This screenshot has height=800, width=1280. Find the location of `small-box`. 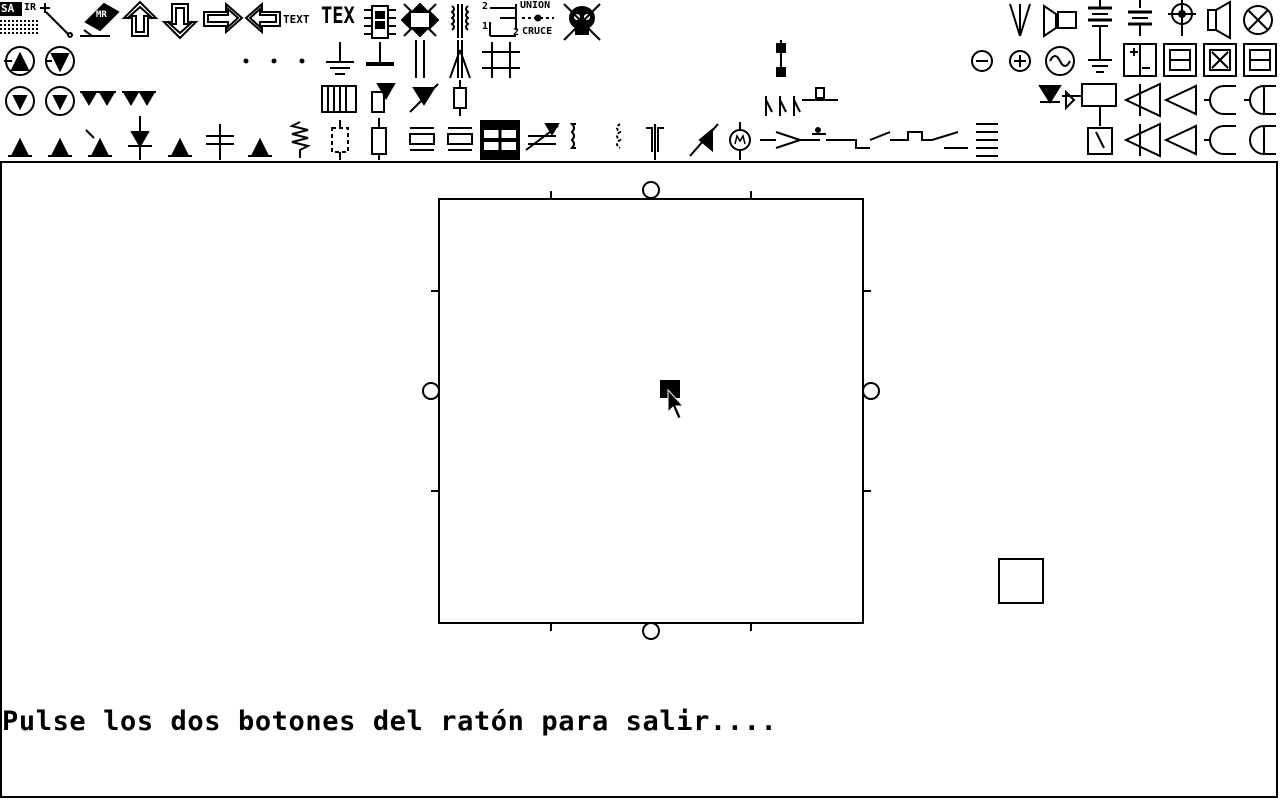

small-box is located at coordinates (1021, 581).